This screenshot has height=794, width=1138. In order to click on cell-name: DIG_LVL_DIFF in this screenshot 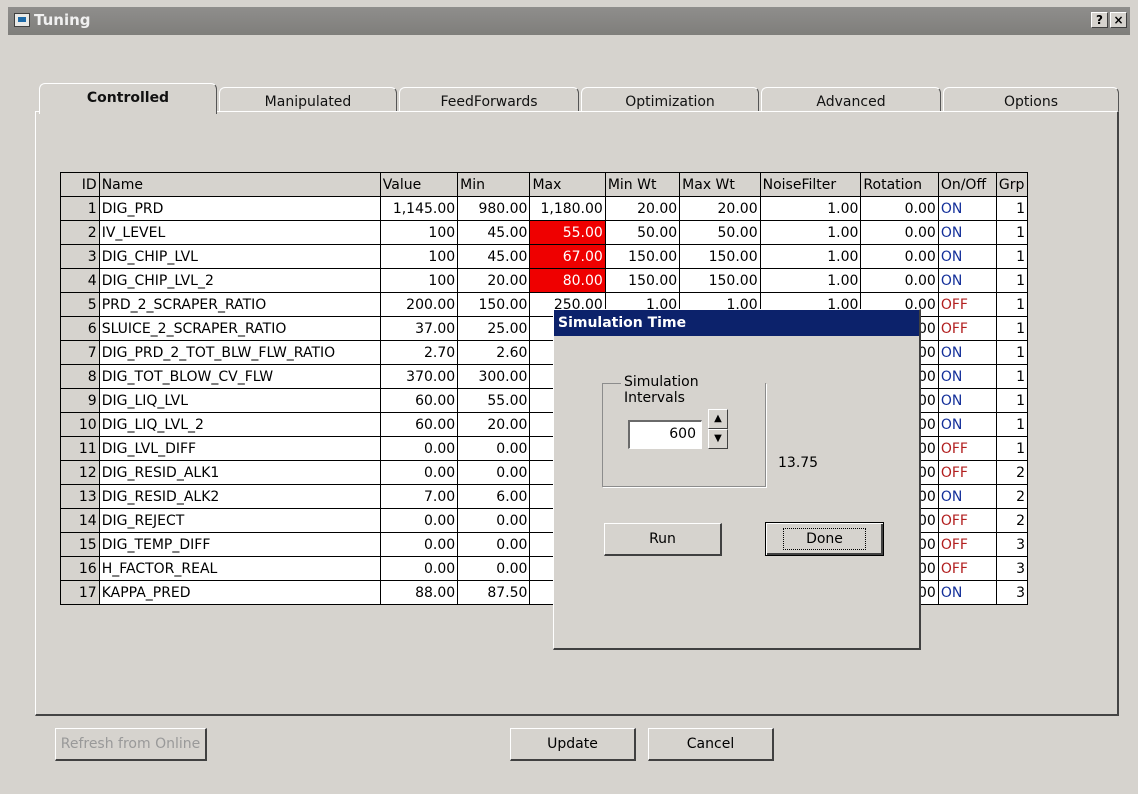, I will do `click(239, 448)`.